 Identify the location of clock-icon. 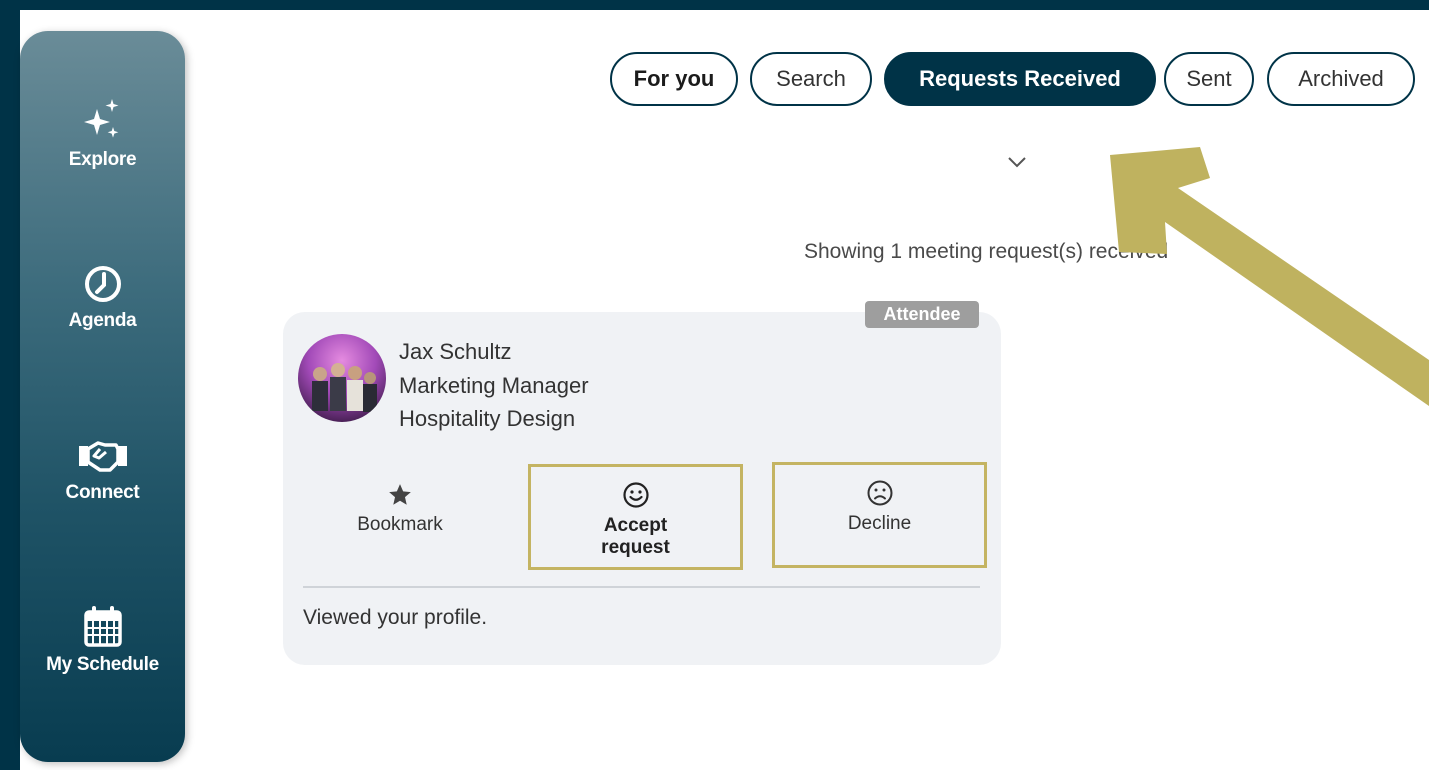
(102, 284).